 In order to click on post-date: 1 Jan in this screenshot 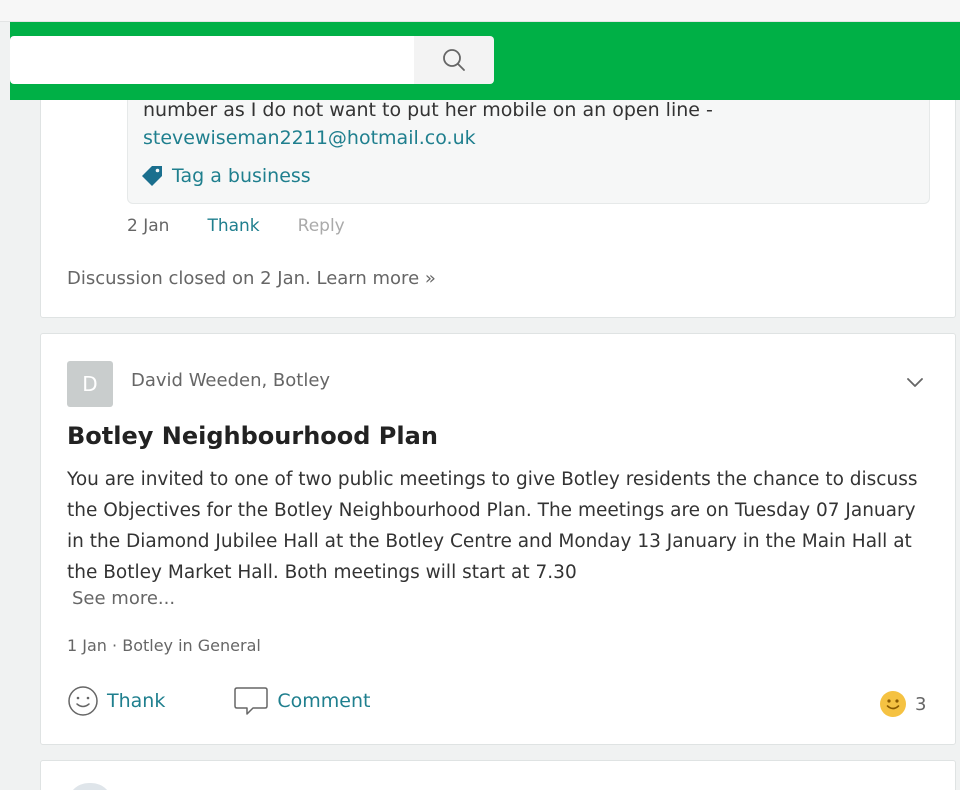, I will do `click(87, 645)`.